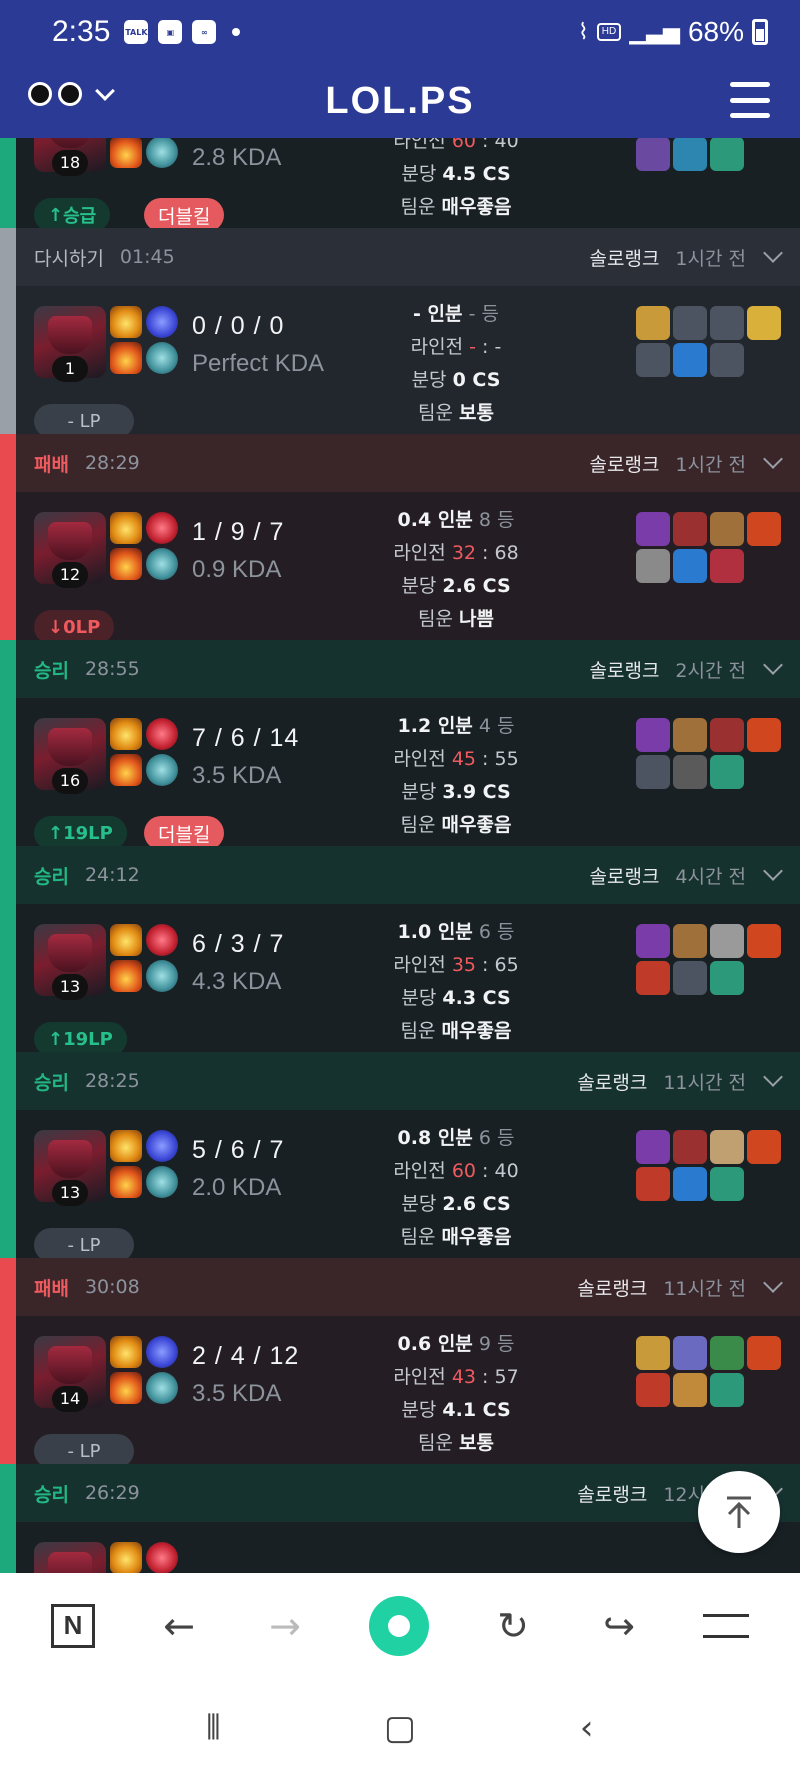 Image resolution: width=800 pixels, height=1778 pixels. I want to click on cs-per-min: 0 CS, so click(476, 380).